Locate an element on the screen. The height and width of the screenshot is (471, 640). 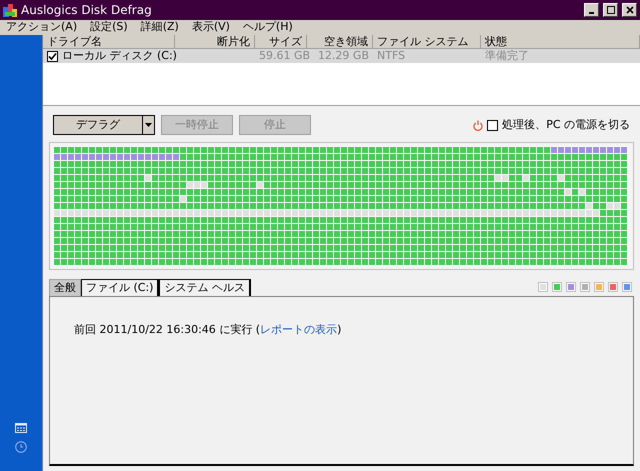
maximize-icon is located at coordinates (610, 10).